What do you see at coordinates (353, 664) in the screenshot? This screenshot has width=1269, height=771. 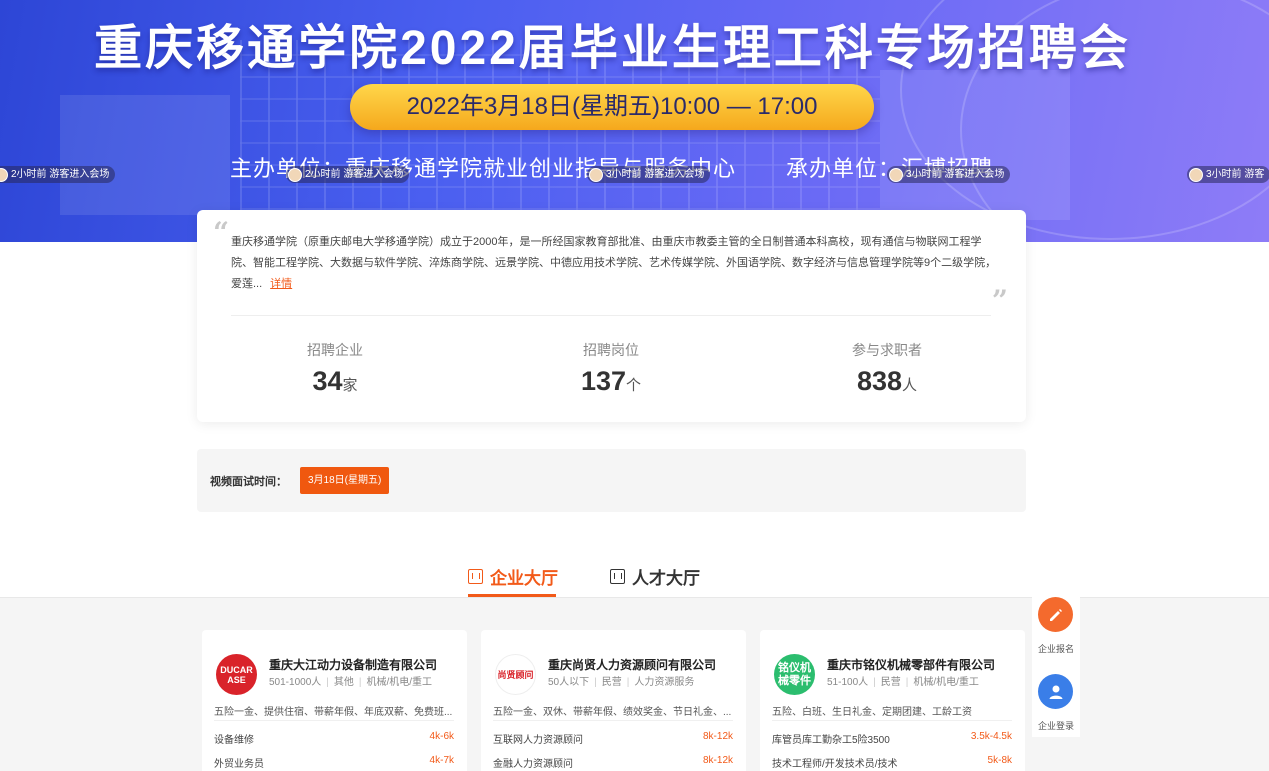 I see `company-name: 重庆大江动力设备制造有限公司` at bounding box center [353, 664].